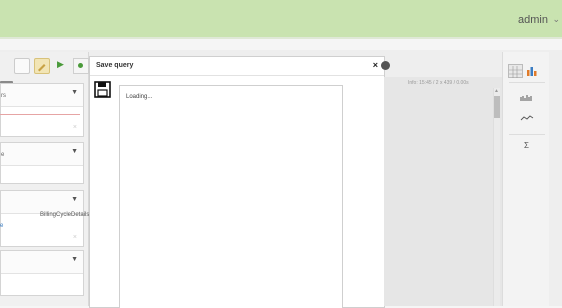 The height and width of the screenshot is (308, 562). What do you see at coordinates (497, 107) in the screenshot?
I see `scroll-thumb` at bounding box center [497, 107].